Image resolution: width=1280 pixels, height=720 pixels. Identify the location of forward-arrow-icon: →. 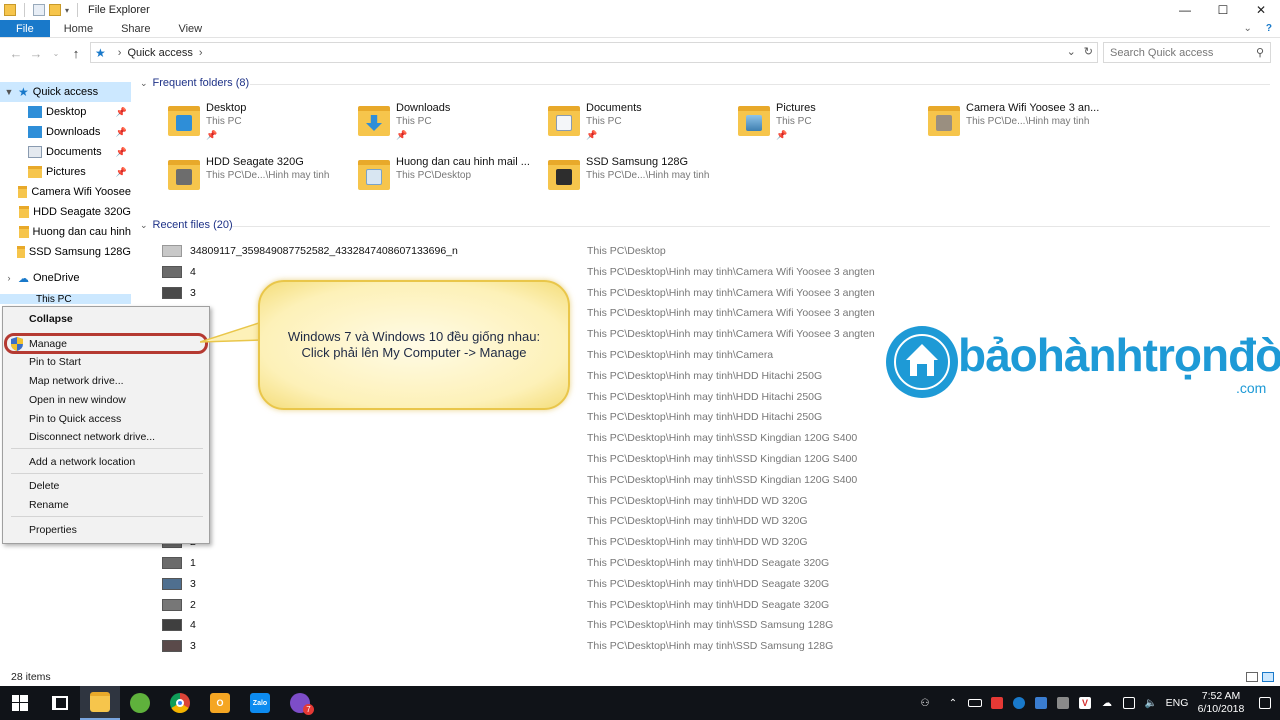
(36, 53).